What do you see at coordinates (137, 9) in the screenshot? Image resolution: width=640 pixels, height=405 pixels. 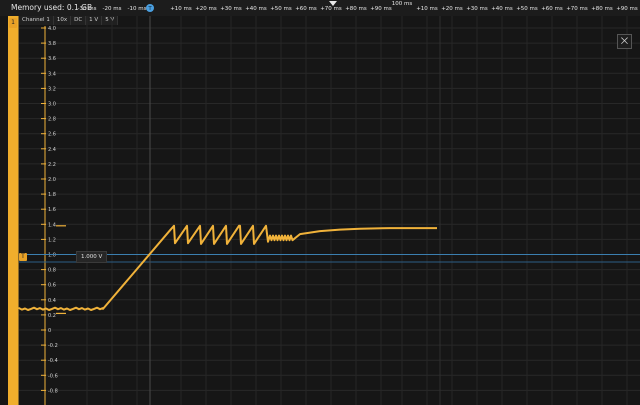 I see `time-tick-label: -10 ms` at bounding box center [137, 9].